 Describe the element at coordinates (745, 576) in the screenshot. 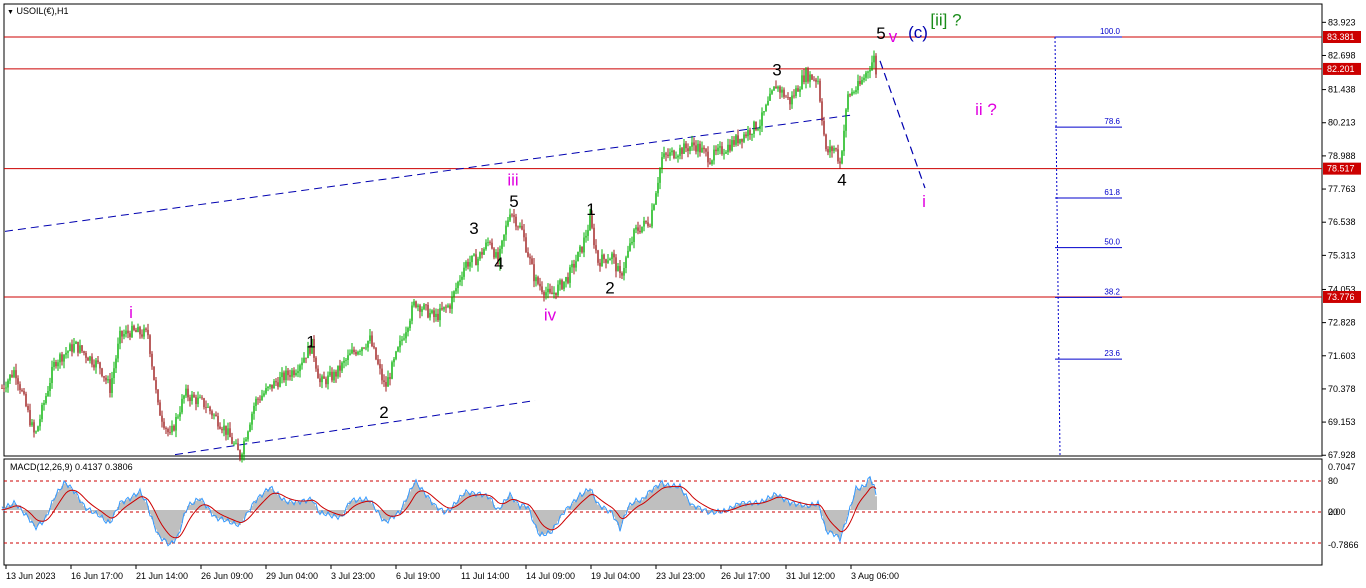

I see `time-tick-label: 26 Jul 17:00` at that location.